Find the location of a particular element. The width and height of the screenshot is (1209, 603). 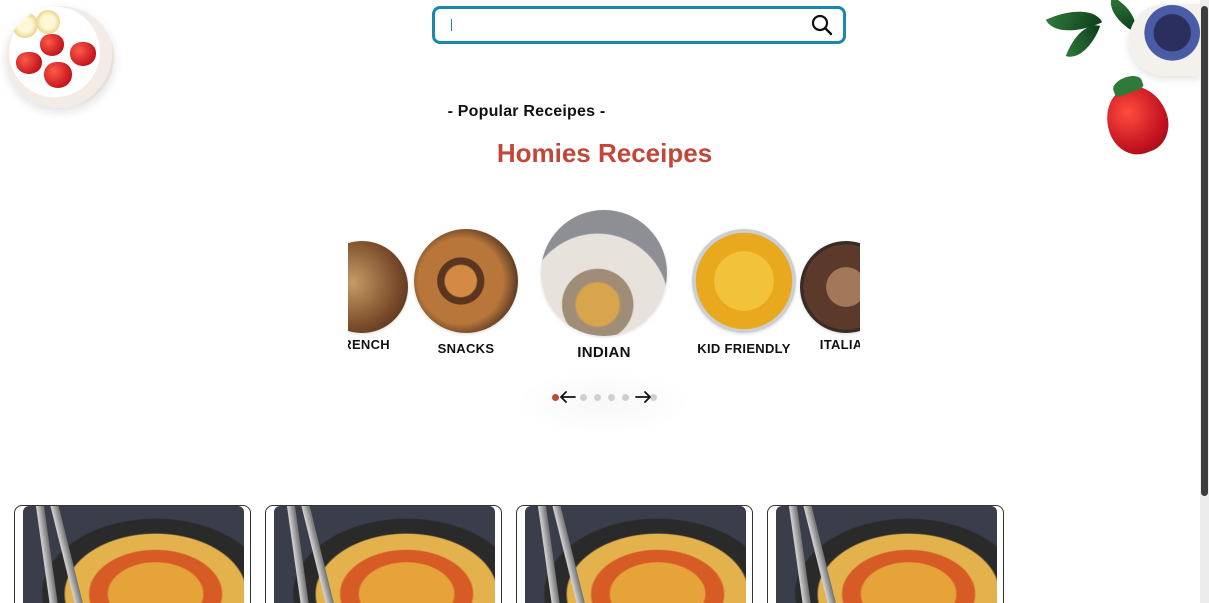

category-label: SNACKS is located at coordinates (466, 348).